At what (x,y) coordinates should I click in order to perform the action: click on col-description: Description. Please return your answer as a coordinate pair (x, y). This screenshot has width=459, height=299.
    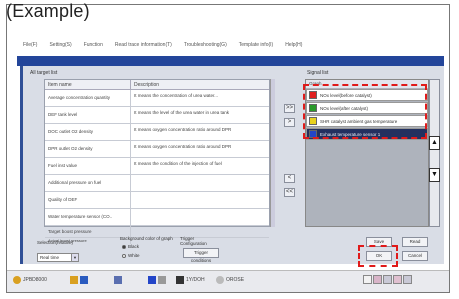
    Looking at the image, I should click on (147, 85).